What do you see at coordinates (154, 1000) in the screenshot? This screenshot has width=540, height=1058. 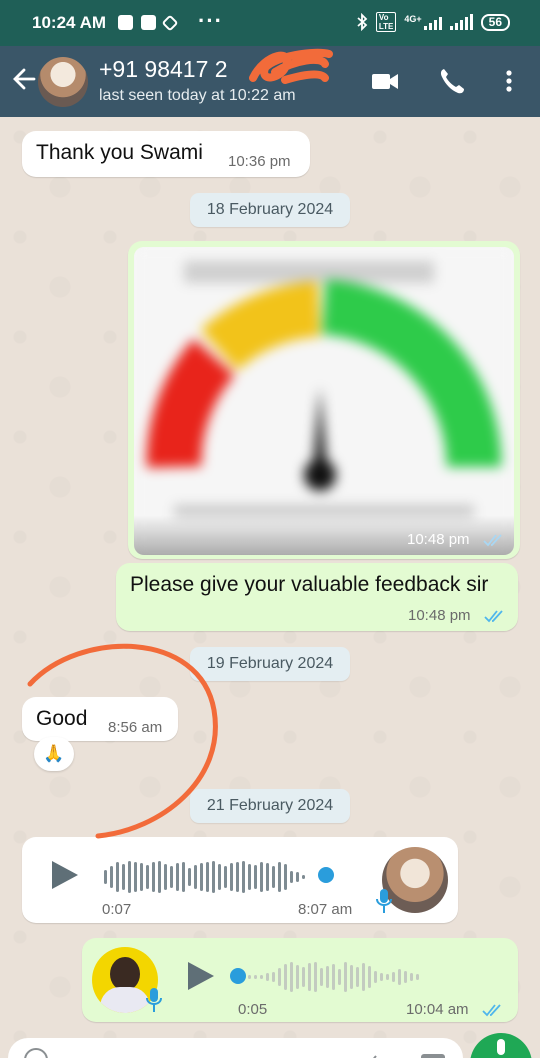 I see `mic-icon` at bounding box center [154, 1000].